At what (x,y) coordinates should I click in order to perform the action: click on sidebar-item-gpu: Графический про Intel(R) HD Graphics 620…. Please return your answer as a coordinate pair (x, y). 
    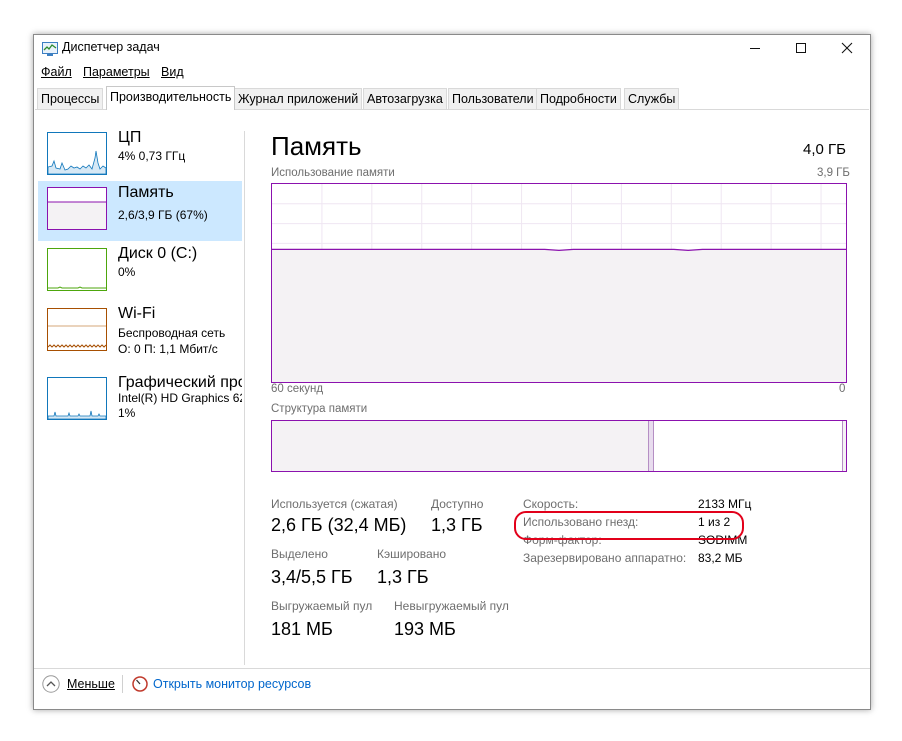
    Looking at the image, I should click on (140, 401).